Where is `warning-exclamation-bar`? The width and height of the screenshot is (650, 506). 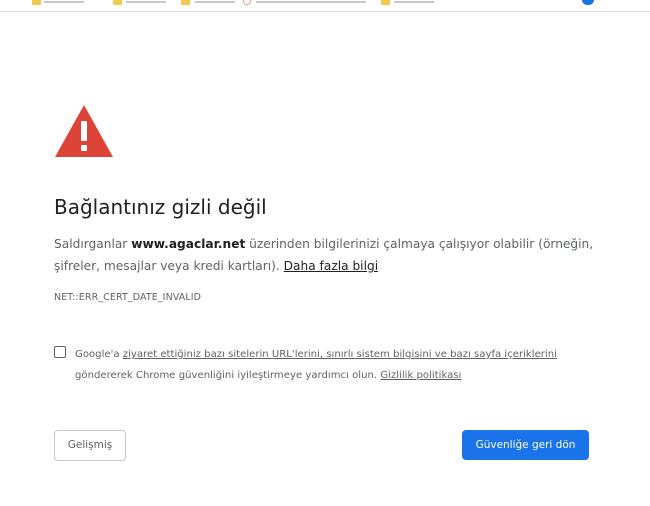
warning-exclamation-bar is located at coordinates (84, 131).